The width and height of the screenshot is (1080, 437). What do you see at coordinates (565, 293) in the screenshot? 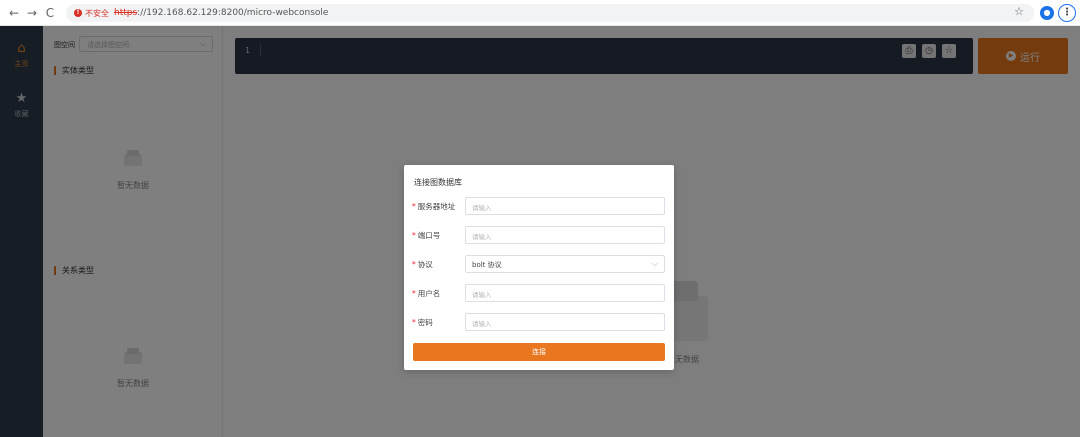
I see `username-input: 请输入` at bounding box center [565, 293].